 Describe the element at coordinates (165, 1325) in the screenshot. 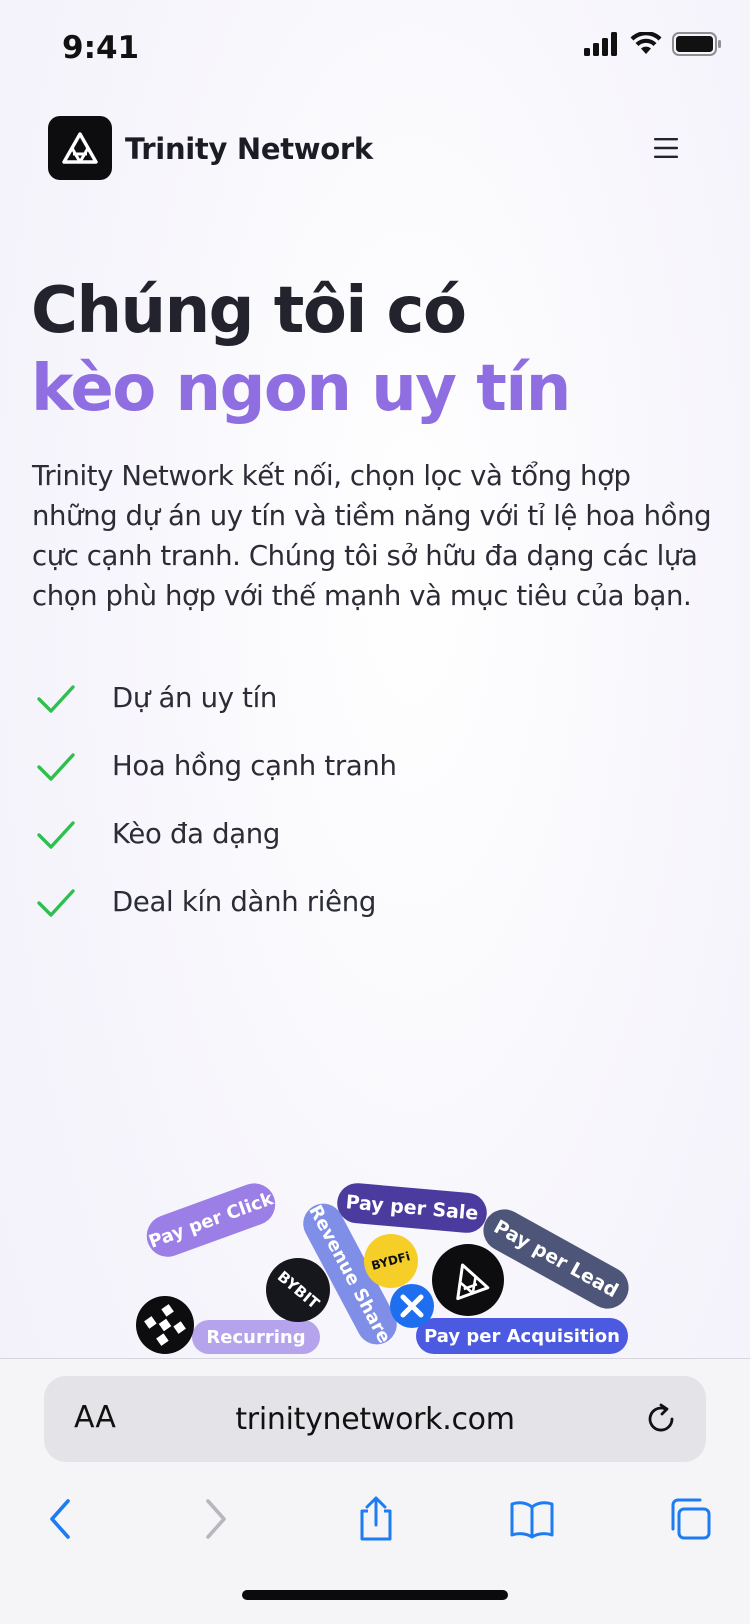

I see `okx-coin-icon` at that location.